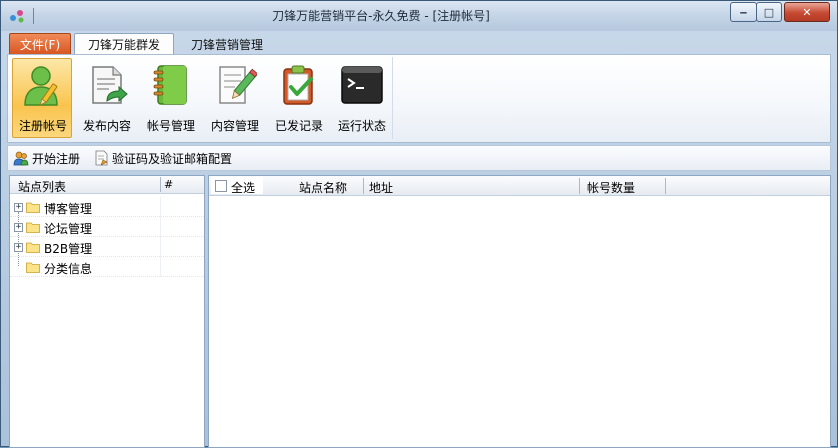  Describe the element at coordinates (107, 247) in the screenshot. I see `tree-item-b2b: + B2B管理` at that location.